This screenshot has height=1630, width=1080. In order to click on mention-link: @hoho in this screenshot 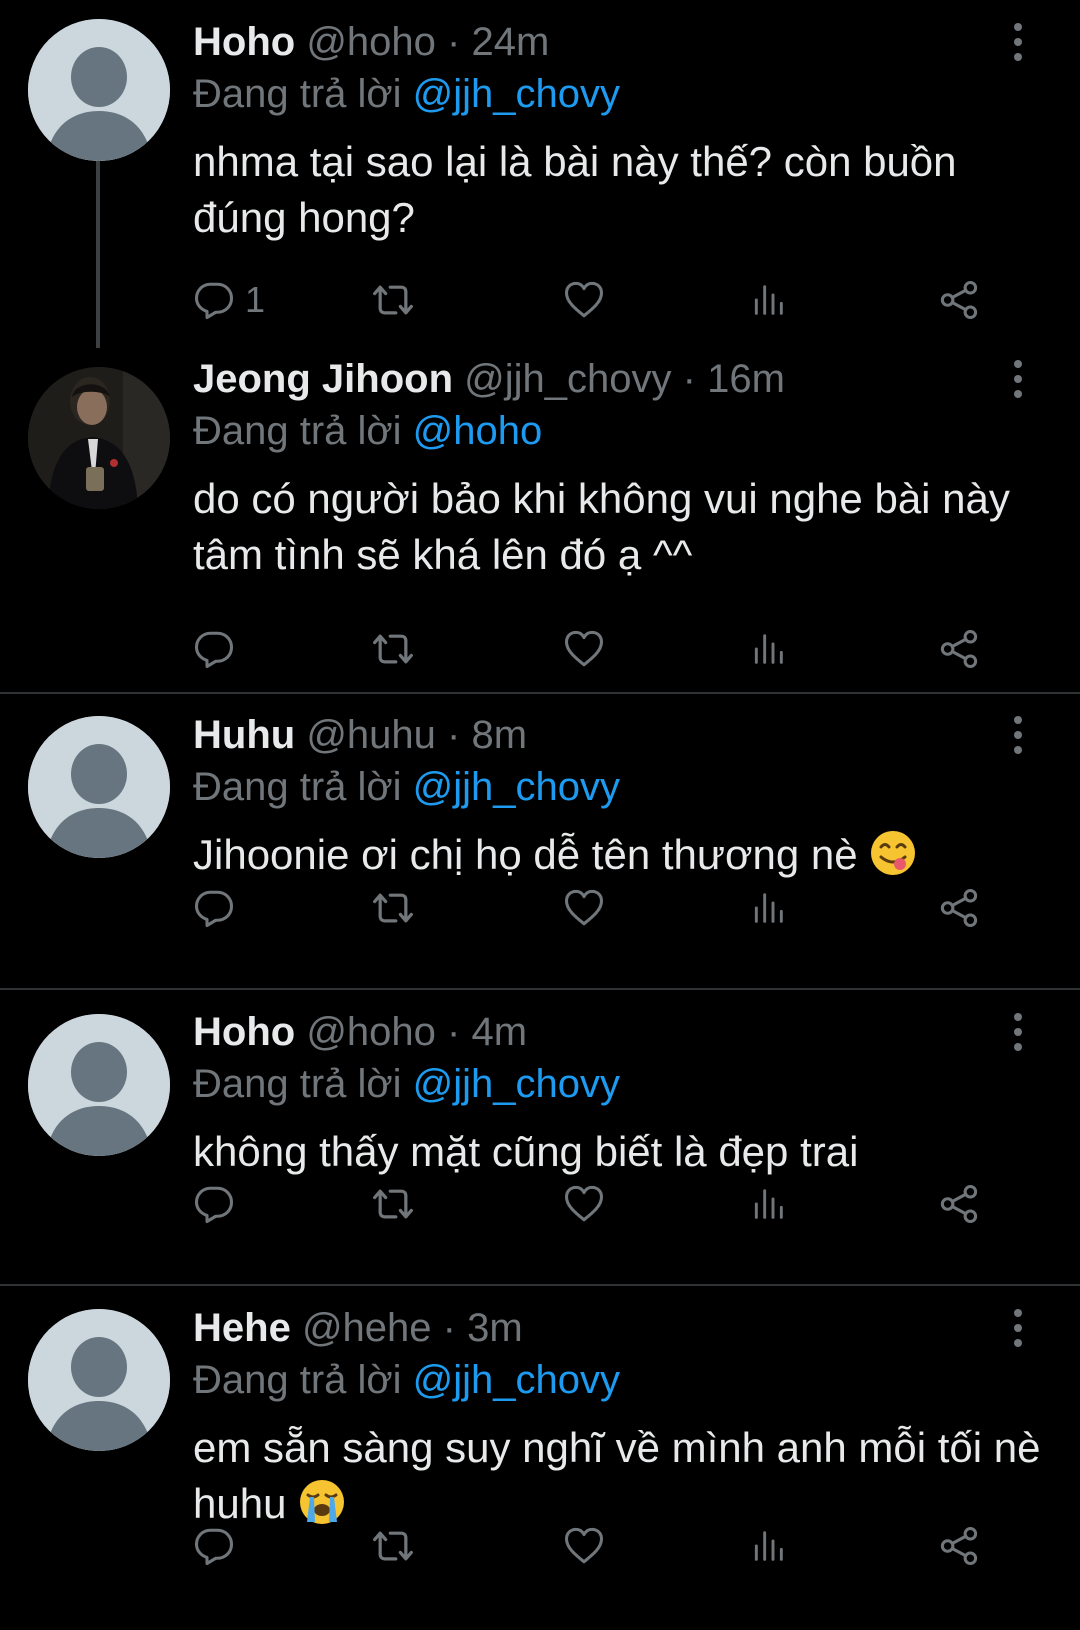, I will do `click(478, 431)`.